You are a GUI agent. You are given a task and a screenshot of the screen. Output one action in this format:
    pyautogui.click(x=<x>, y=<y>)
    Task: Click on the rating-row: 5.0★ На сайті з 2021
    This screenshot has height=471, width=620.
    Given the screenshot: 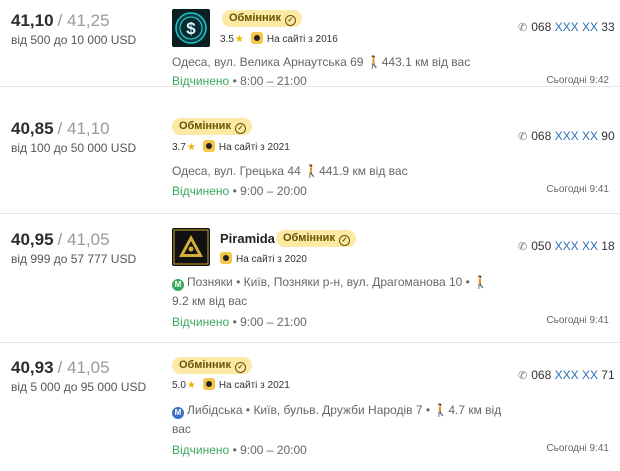 What is the action you would take?
    pyautogui.click(x=231, y=384)
    